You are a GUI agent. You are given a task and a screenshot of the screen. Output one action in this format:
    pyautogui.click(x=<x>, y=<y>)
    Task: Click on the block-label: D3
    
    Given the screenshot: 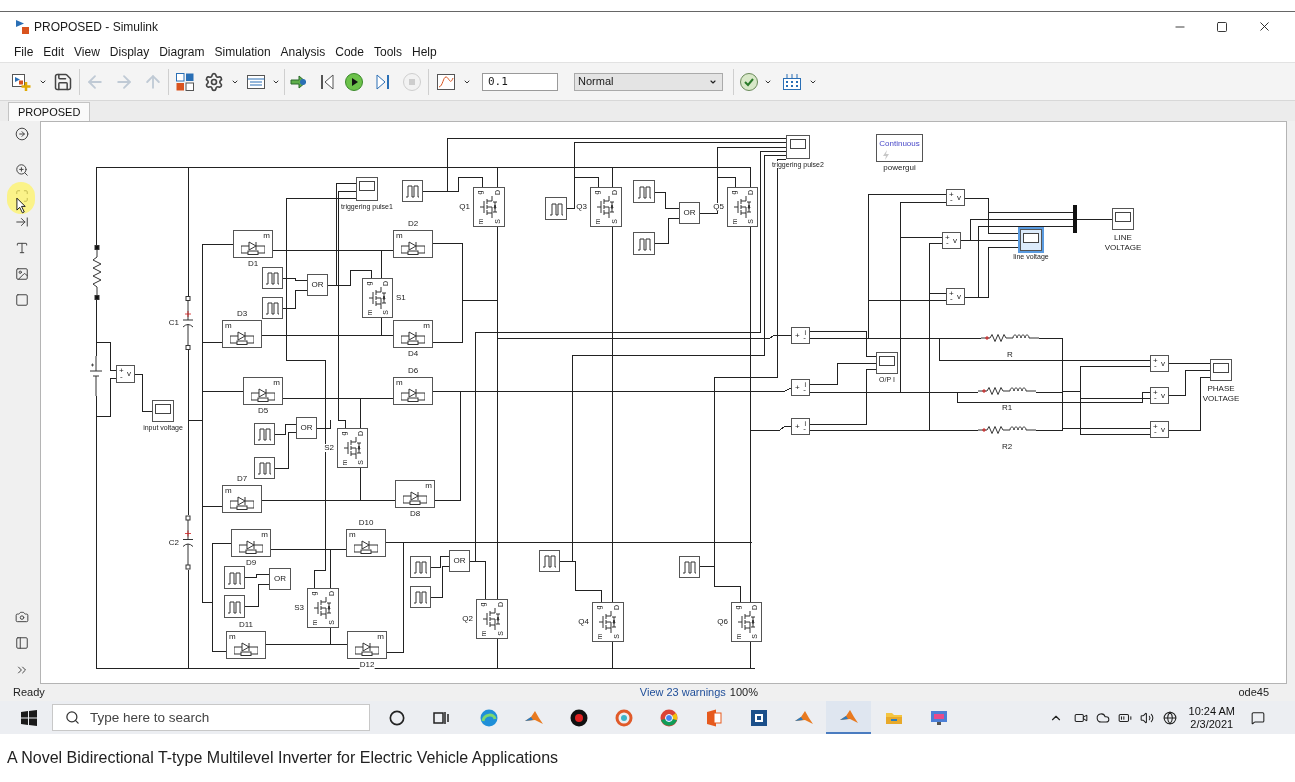 What is the action you would take?
    pyautogui.click(x=242, y=314)
    